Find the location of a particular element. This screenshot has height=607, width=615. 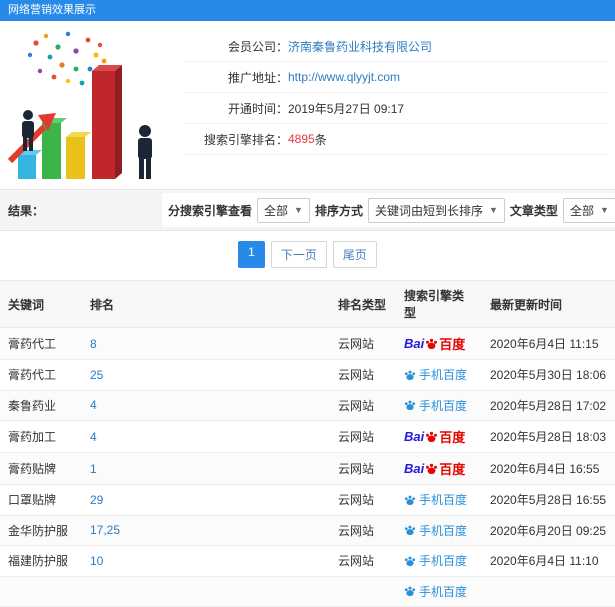

table-row: 膏药加工 4 云网站 Bai 百度 2020年5月28日 18:03 is located at coordinates (307, 436).